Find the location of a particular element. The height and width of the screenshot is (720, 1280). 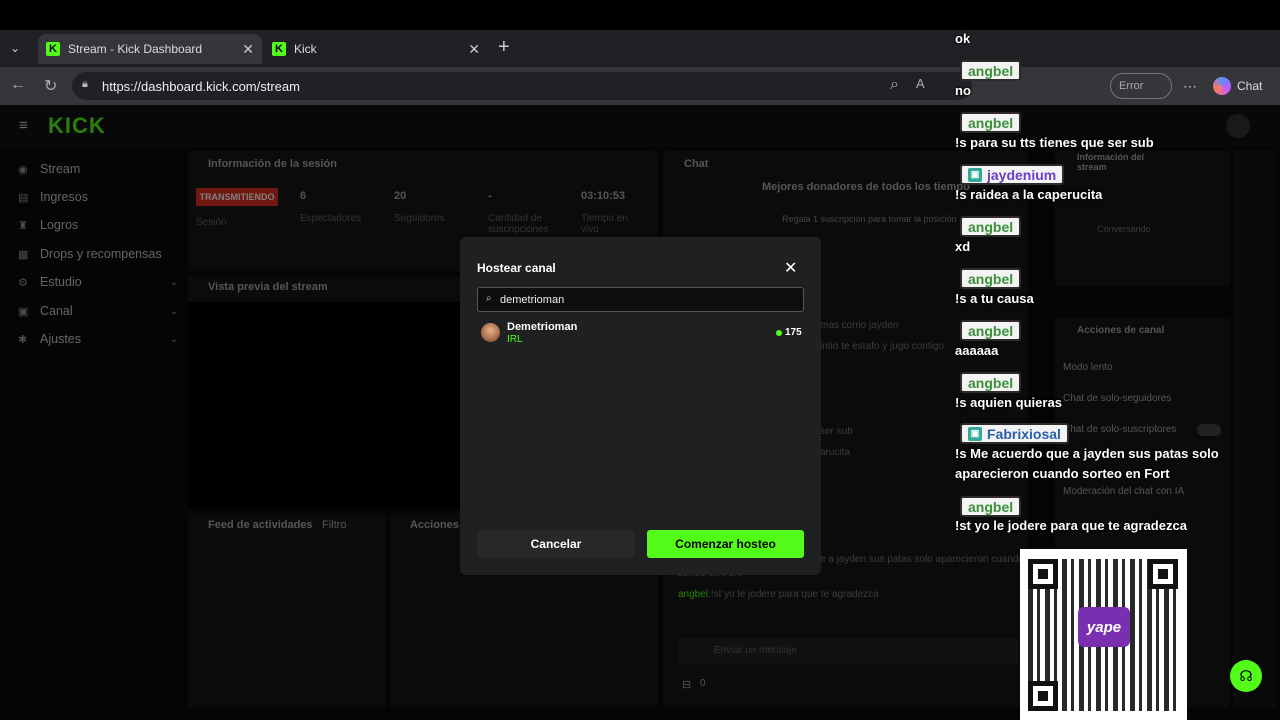

overlay-message: !s aquien quieras is located at coordinates (1008, 402).